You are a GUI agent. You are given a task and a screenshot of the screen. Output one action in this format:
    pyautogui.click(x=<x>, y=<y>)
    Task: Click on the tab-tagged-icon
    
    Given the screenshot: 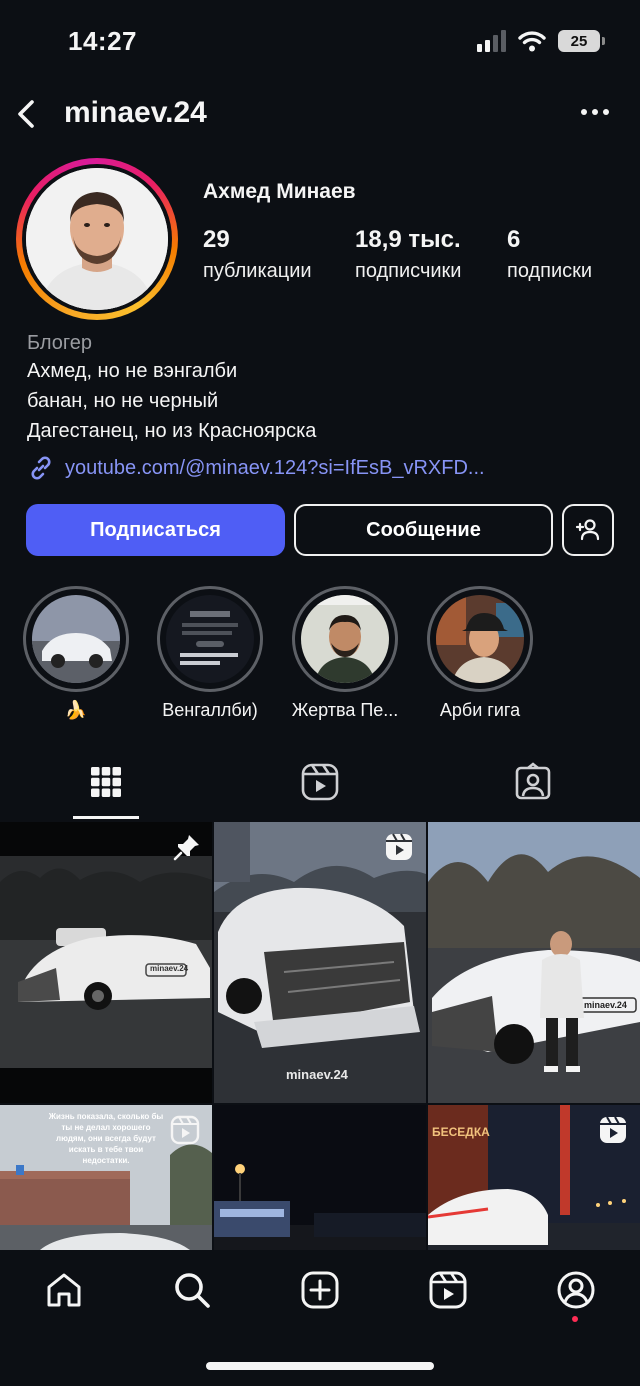 What is the action you would take?
    pyautogui.click(x=533, y=782)
    